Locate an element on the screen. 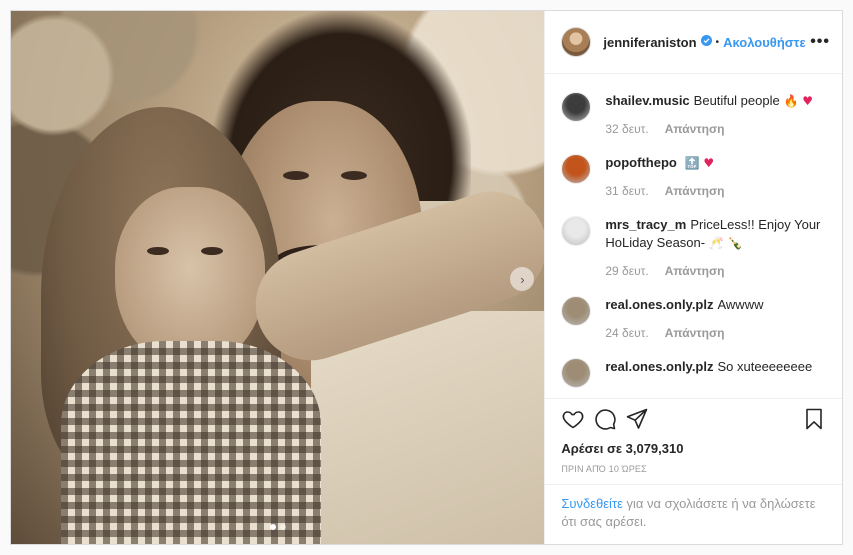 This screenshot has width=853, height=555. likes-count: Αρέσει σε 3,079,310 is located at coordinates (693, 448).